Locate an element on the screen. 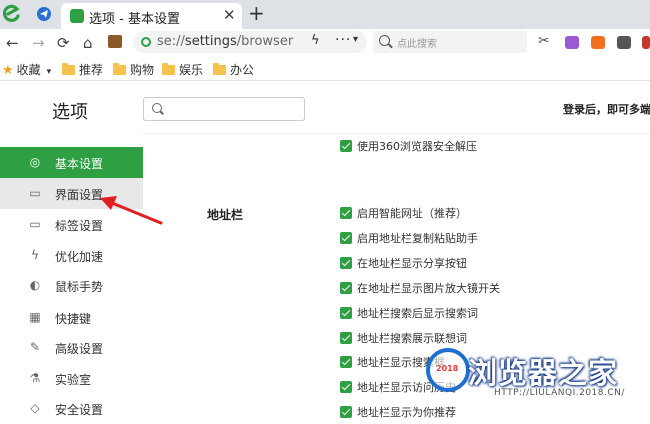  watermark-text: 浏览器之家 is located at coordinates (543, 373).